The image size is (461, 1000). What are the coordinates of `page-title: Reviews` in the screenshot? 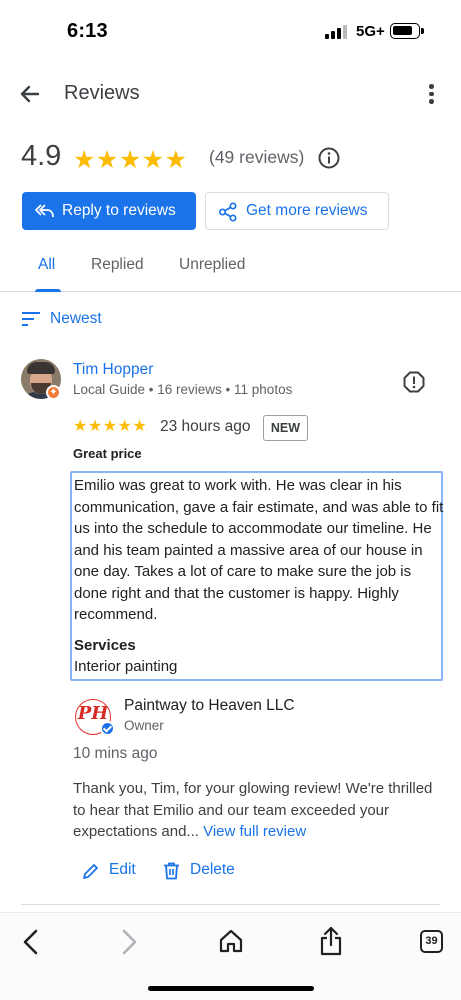 It's located at (102, 93).